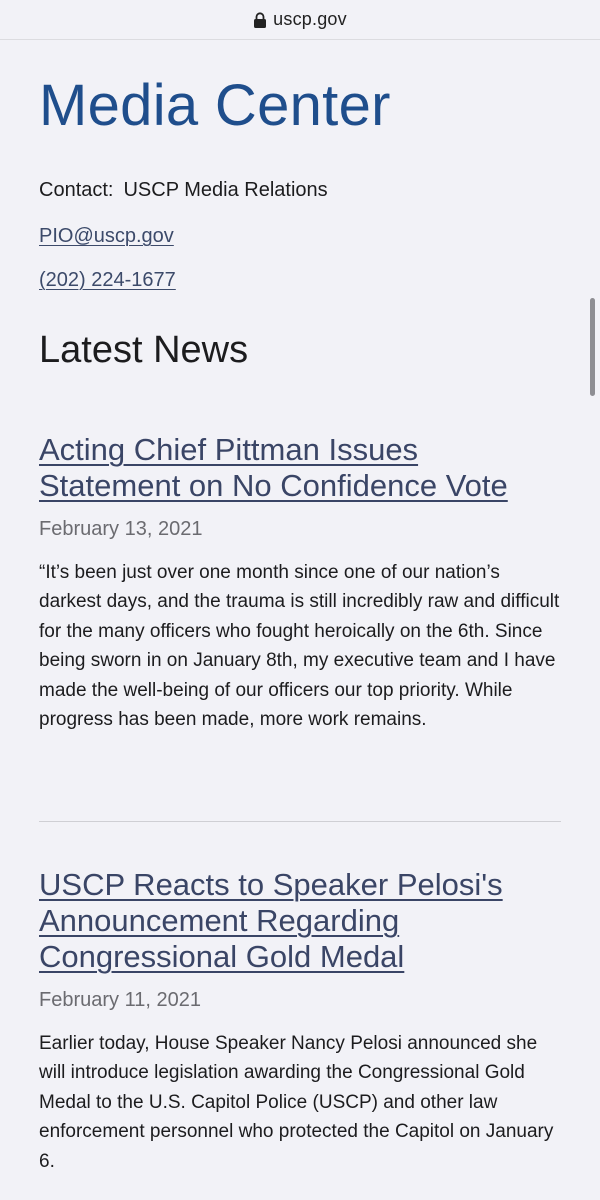  Describe the element at coordinates (144, 350) in the screenshot. I see `latest-news-heading: Latest News` at that location.